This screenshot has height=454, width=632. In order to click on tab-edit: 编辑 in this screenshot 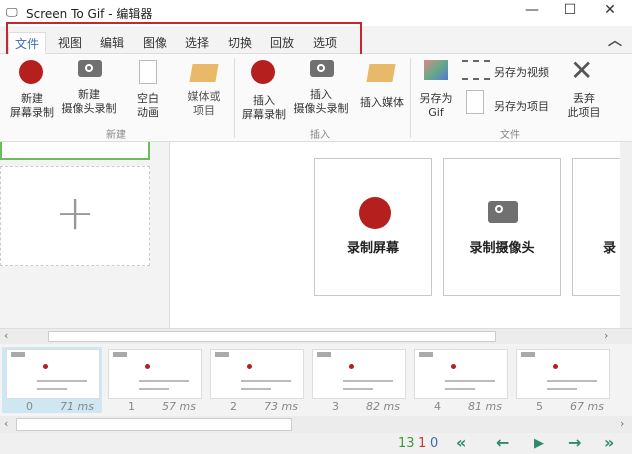, I will do `click(112, 42)`.